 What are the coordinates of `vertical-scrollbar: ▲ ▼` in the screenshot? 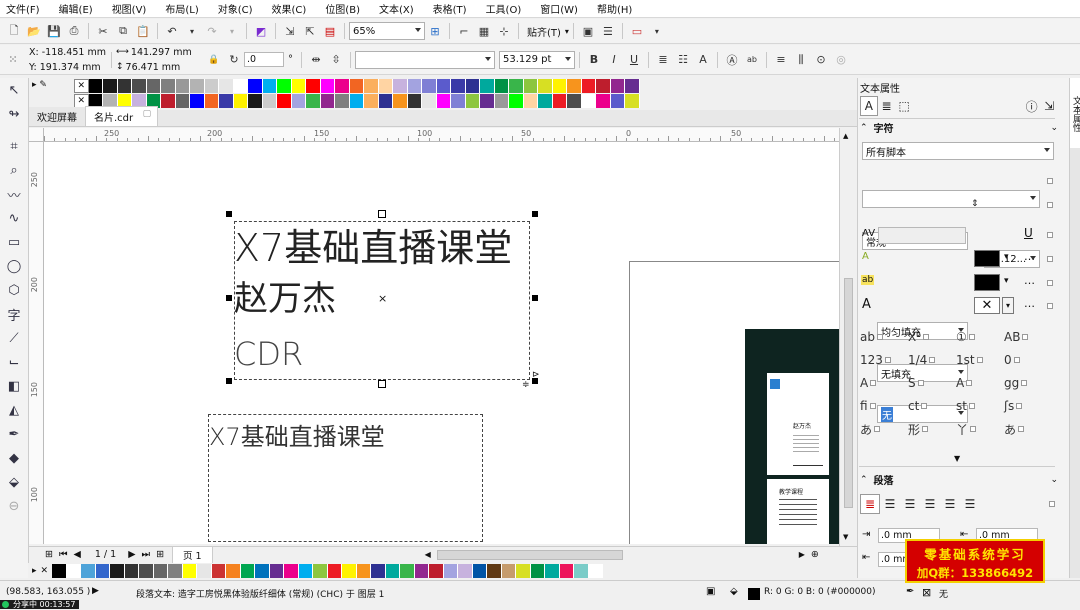 It's located at (847, 337).